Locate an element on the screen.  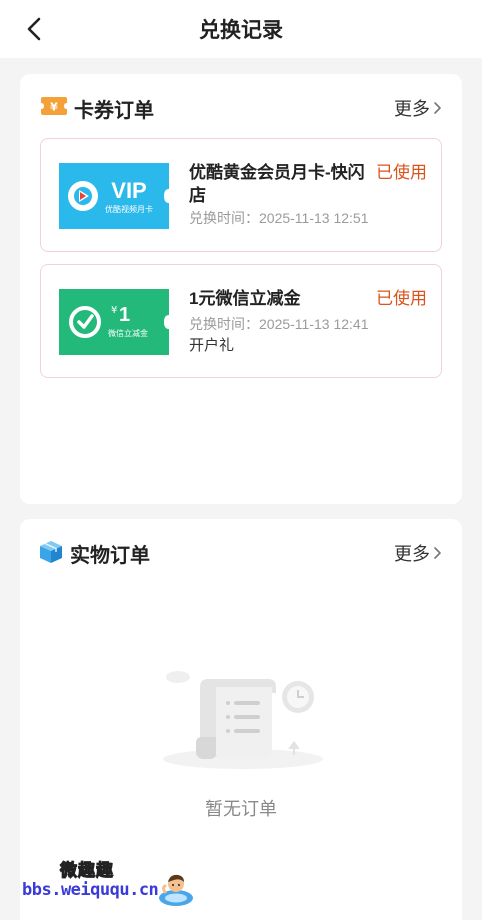
svg-text: 1 is located at coordinates (124, 315).